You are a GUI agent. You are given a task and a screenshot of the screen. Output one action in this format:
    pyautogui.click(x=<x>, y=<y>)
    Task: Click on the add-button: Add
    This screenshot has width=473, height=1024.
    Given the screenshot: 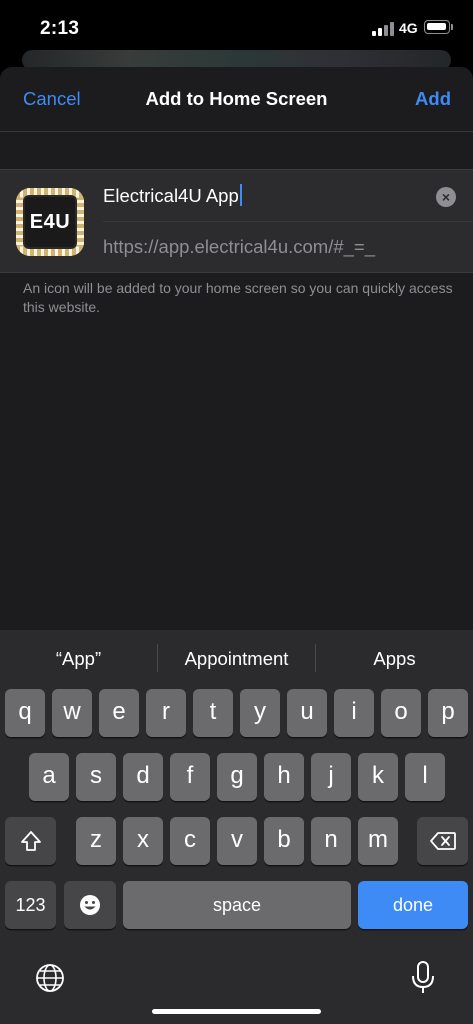 What is the action you would take?
    pyautogui.click(x=433, y=99)
    